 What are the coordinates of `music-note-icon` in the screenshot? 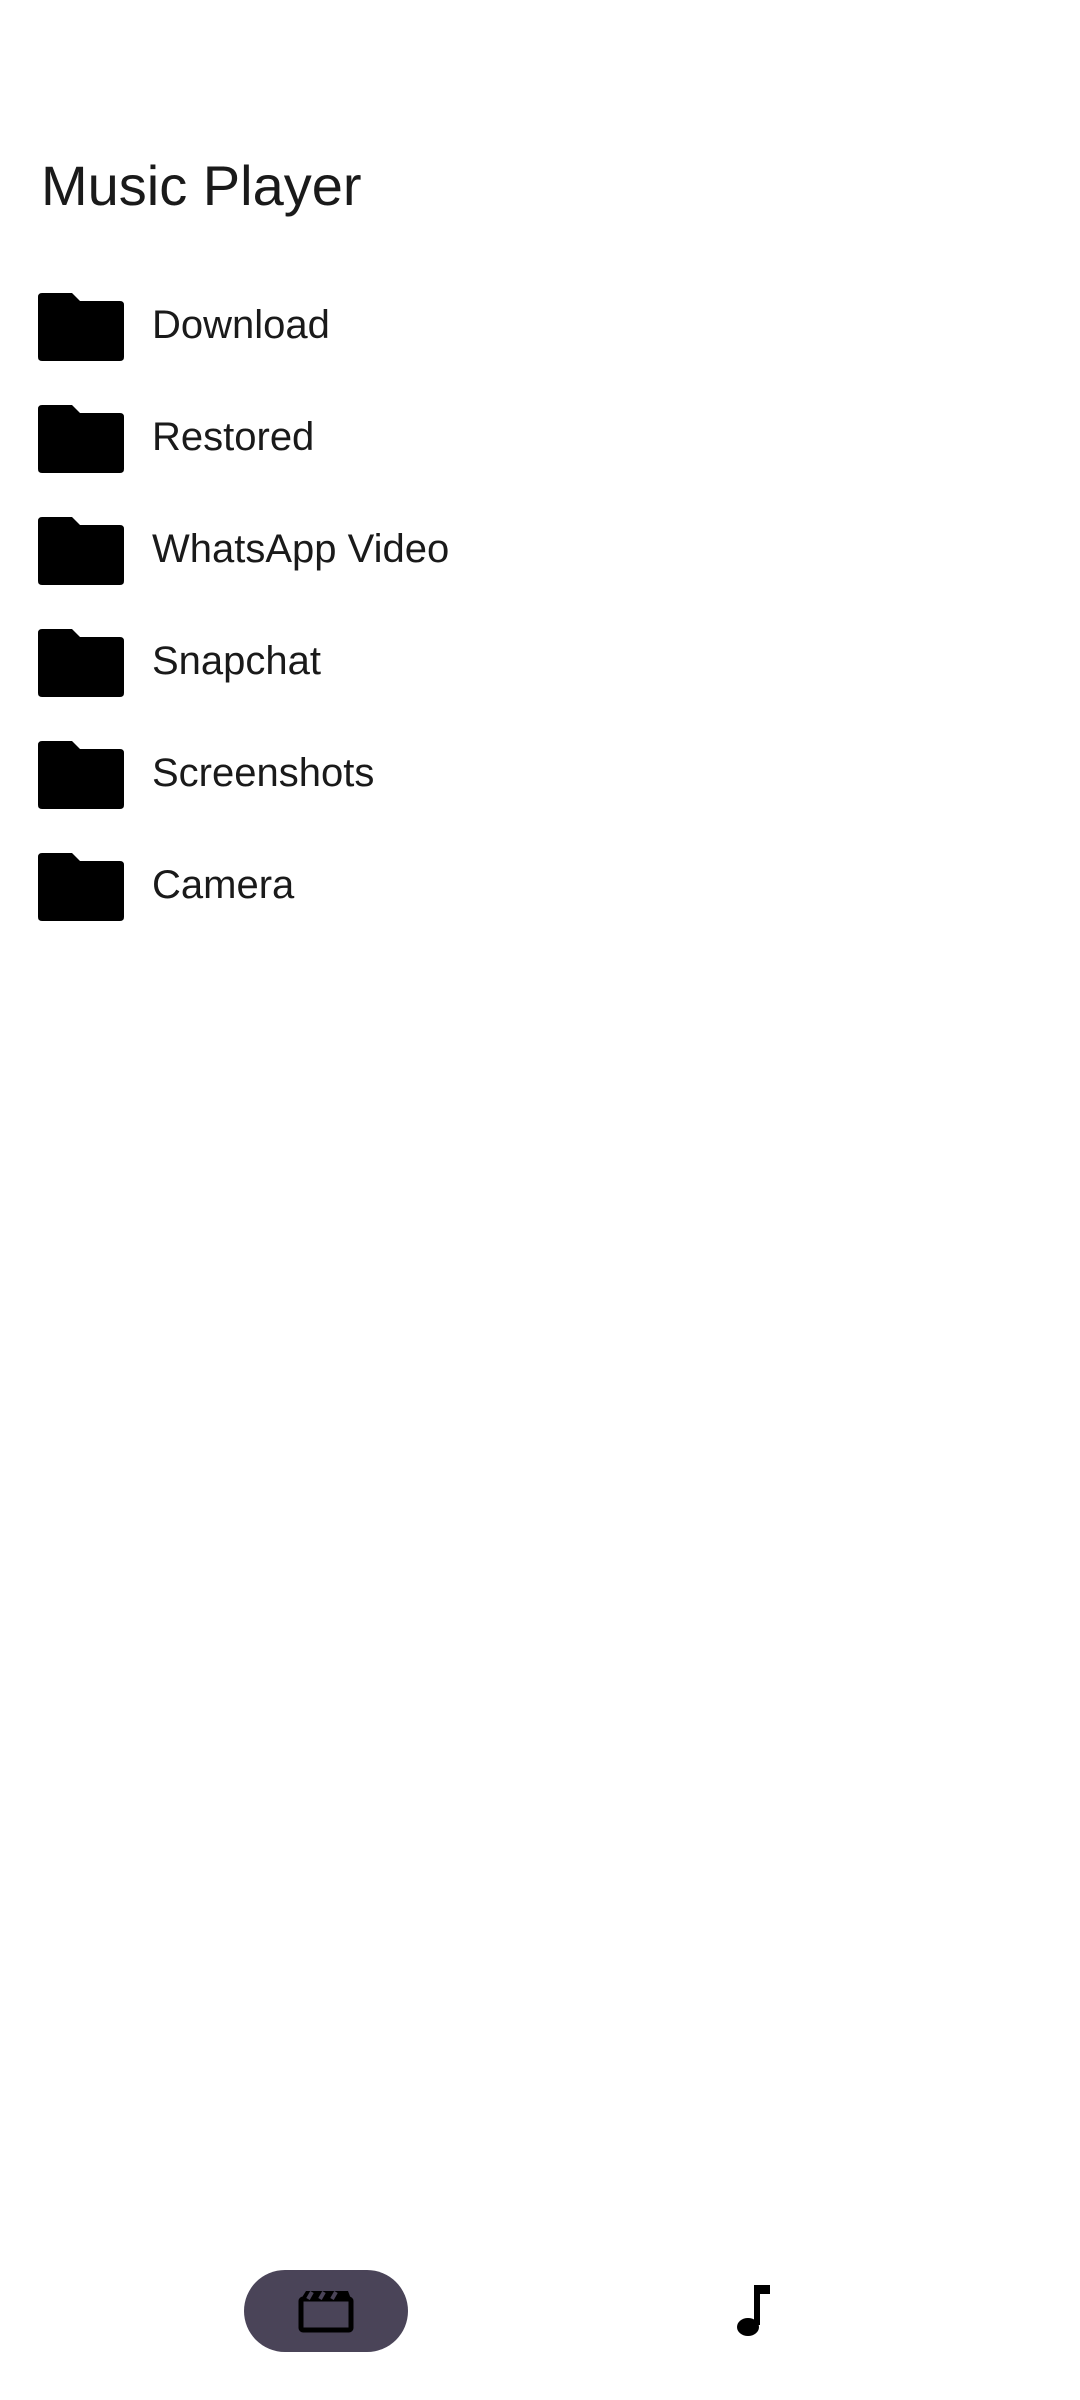 It's located at (754, 2311).